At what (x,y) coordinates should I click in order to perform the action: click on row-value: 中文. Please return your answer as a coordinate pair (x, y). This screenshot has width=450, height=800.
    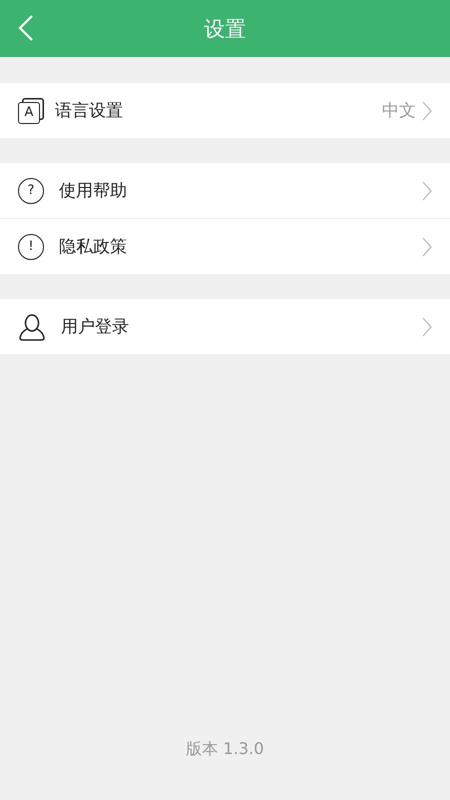
    Looking at the image, I should click on (399, 111).